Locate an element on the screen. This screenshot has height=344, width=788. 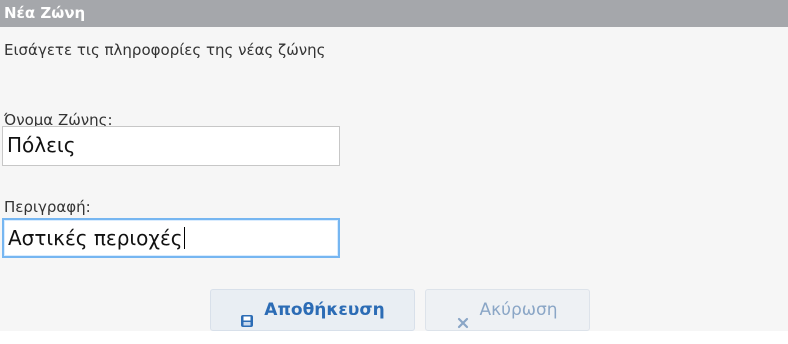
close-icon is located at coordinates (463, 316).